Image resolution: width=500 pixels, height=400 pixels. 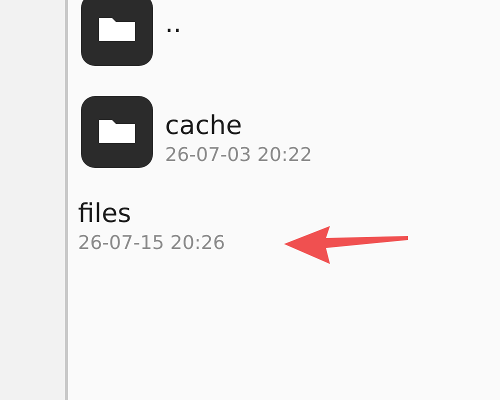 What do you see at coordinates (105, 214) in the screenshot?
I see `entry-name: files` at bounding box center [105, 214].